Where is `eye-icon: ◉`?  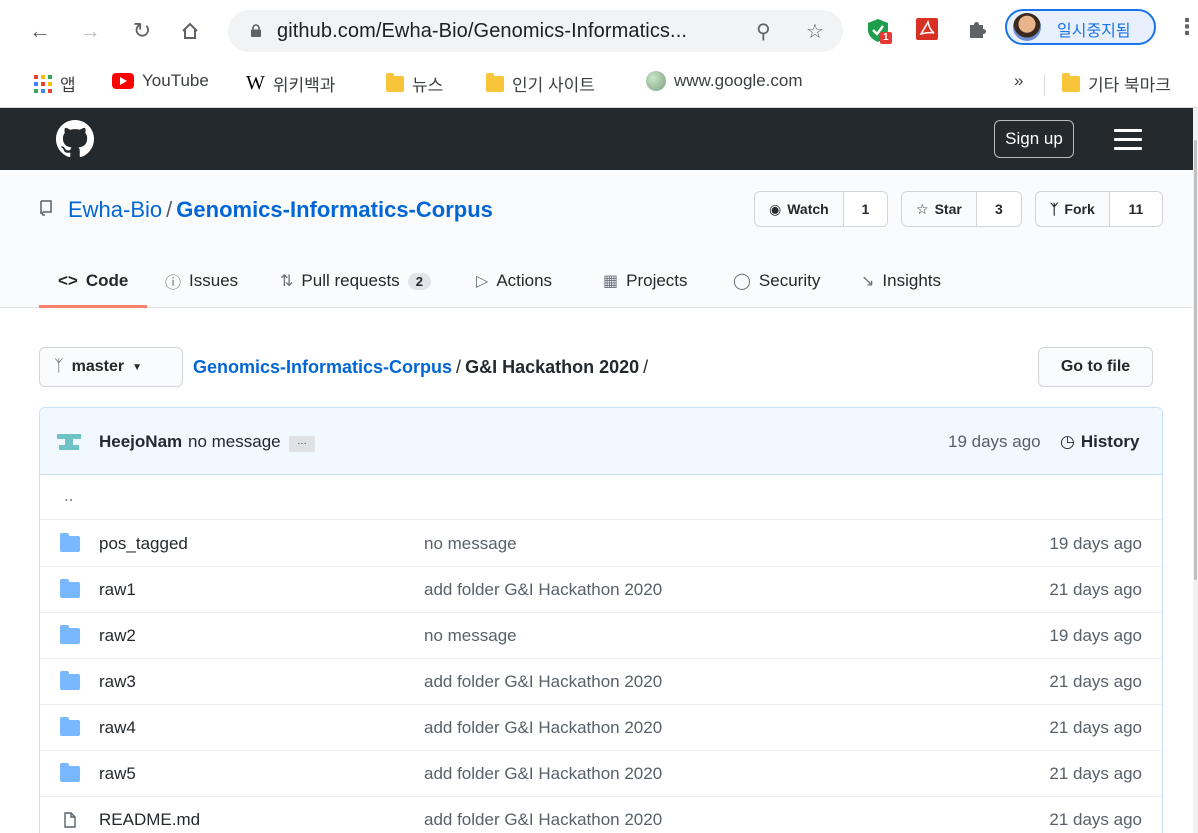
eye-icon: ◉ is located at coordinates (775, 208).